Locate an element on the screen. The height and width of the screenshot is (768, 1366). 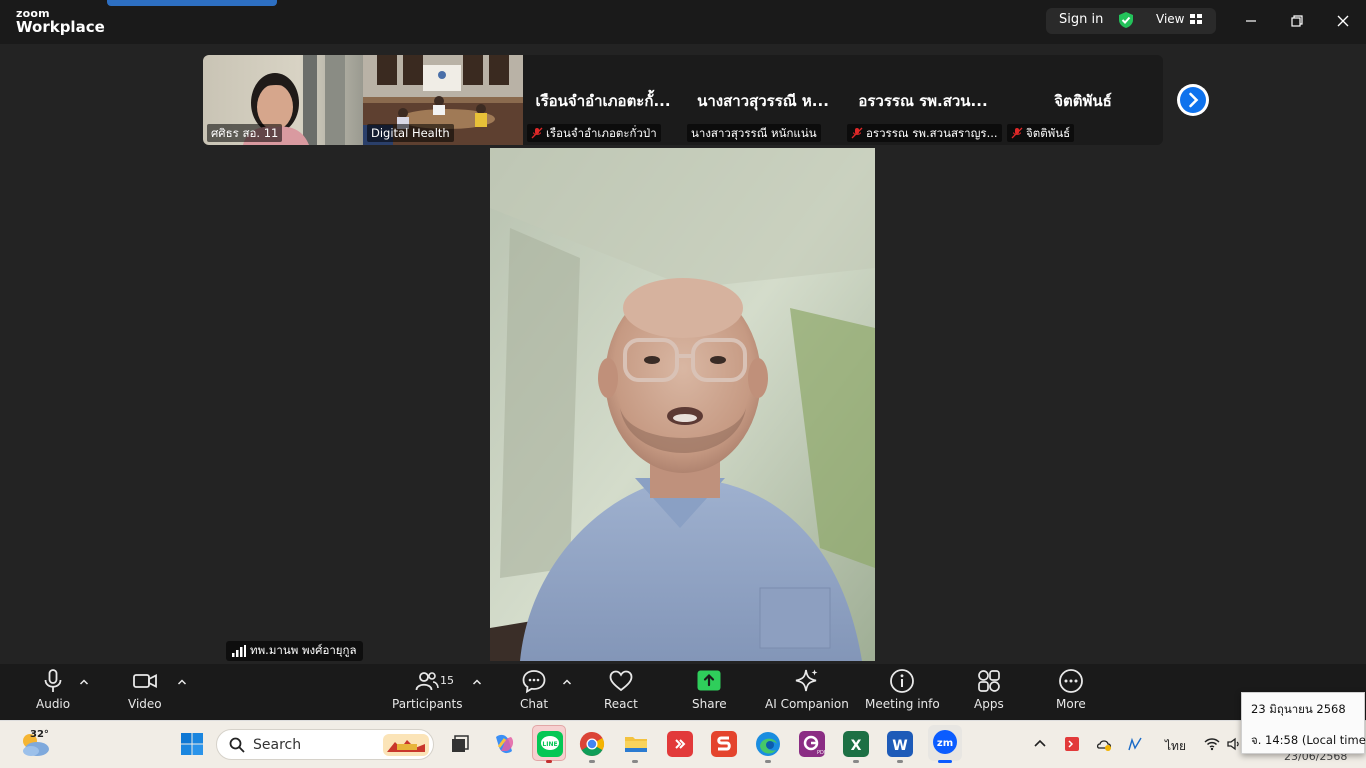
speaker-icon is located at coordinates (1234, 744).